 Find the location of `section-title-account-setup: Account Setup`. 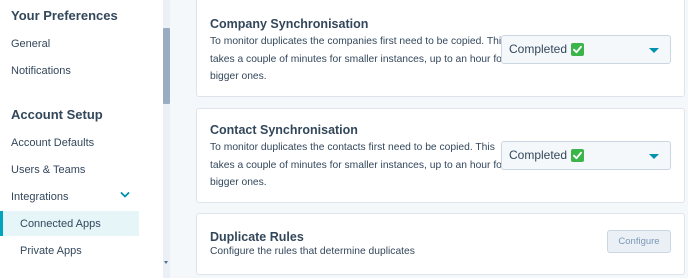

section-title-account-setup: Account Setup is located at coordinates (57, 114).